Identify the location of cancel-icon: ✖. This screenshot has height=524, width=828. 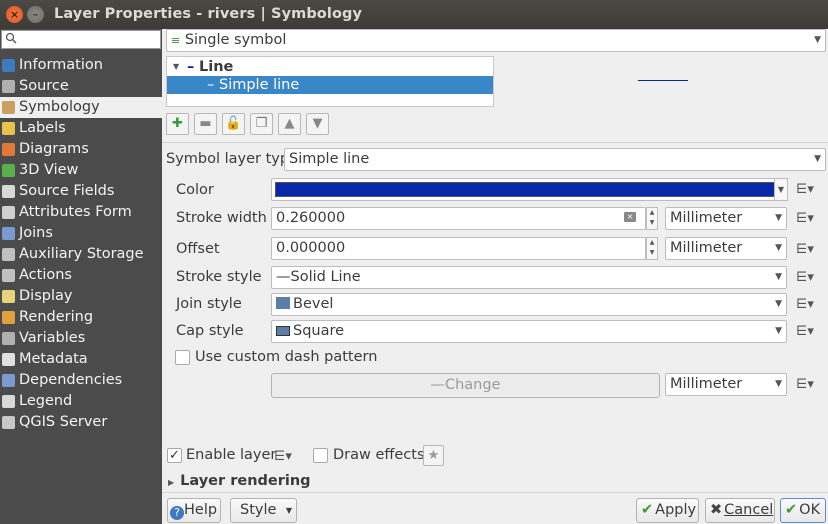
(716, 510).